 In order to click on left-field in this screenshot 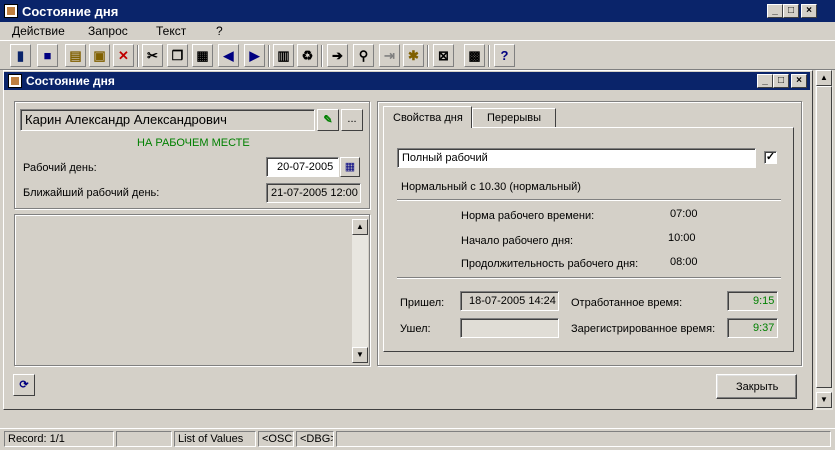, I will do `click(509, 328)`.